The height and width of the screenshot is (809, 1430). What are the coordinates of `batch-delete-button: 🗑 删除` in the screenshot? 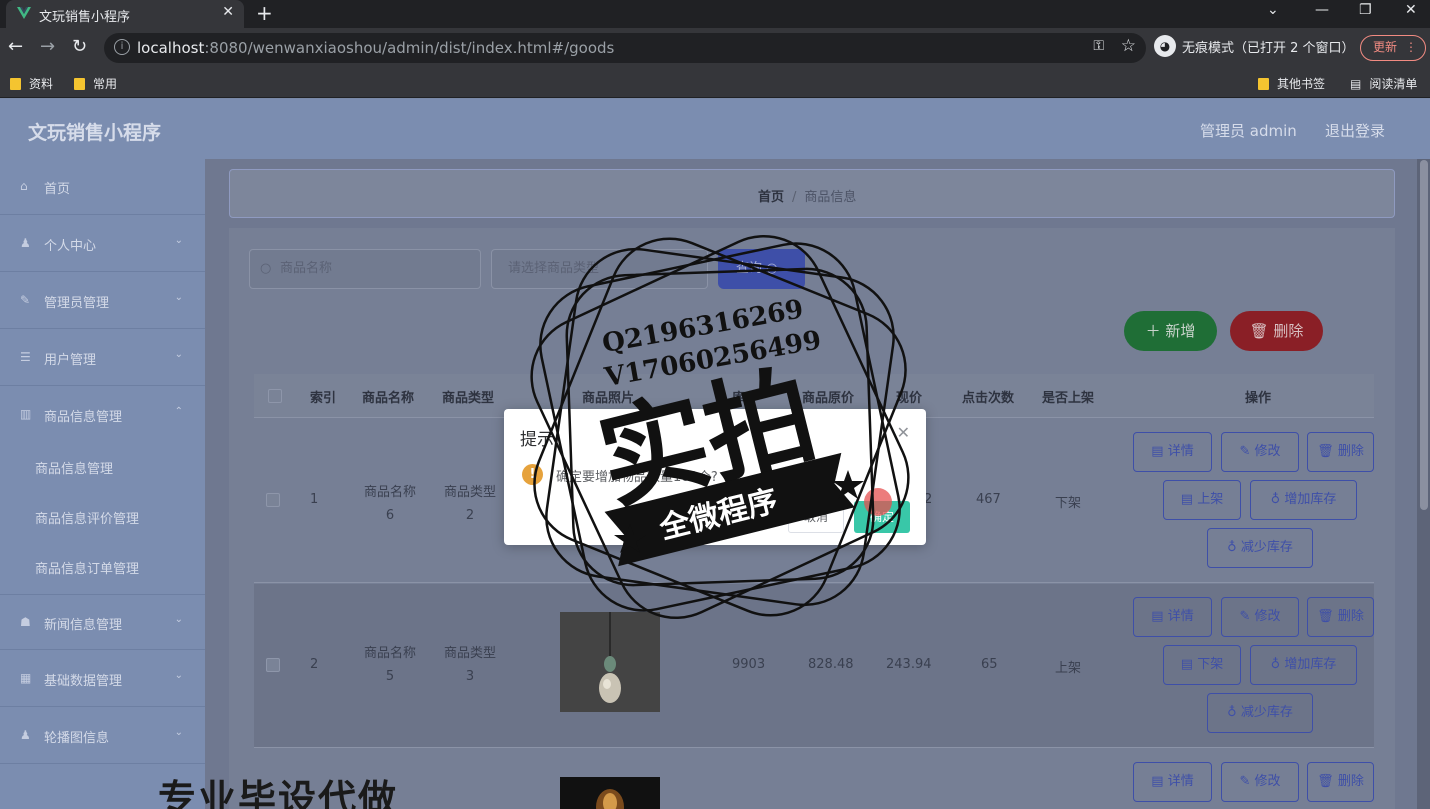 It's located at (1276, 331).